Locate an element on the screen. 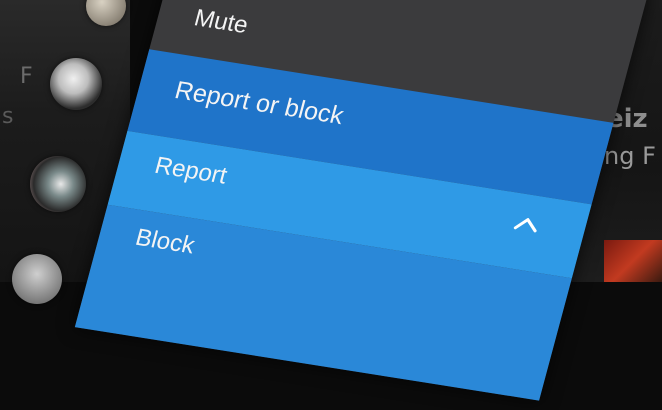 This screenshot has height=410, width=662. avatar is located at coordinates (37, 279).